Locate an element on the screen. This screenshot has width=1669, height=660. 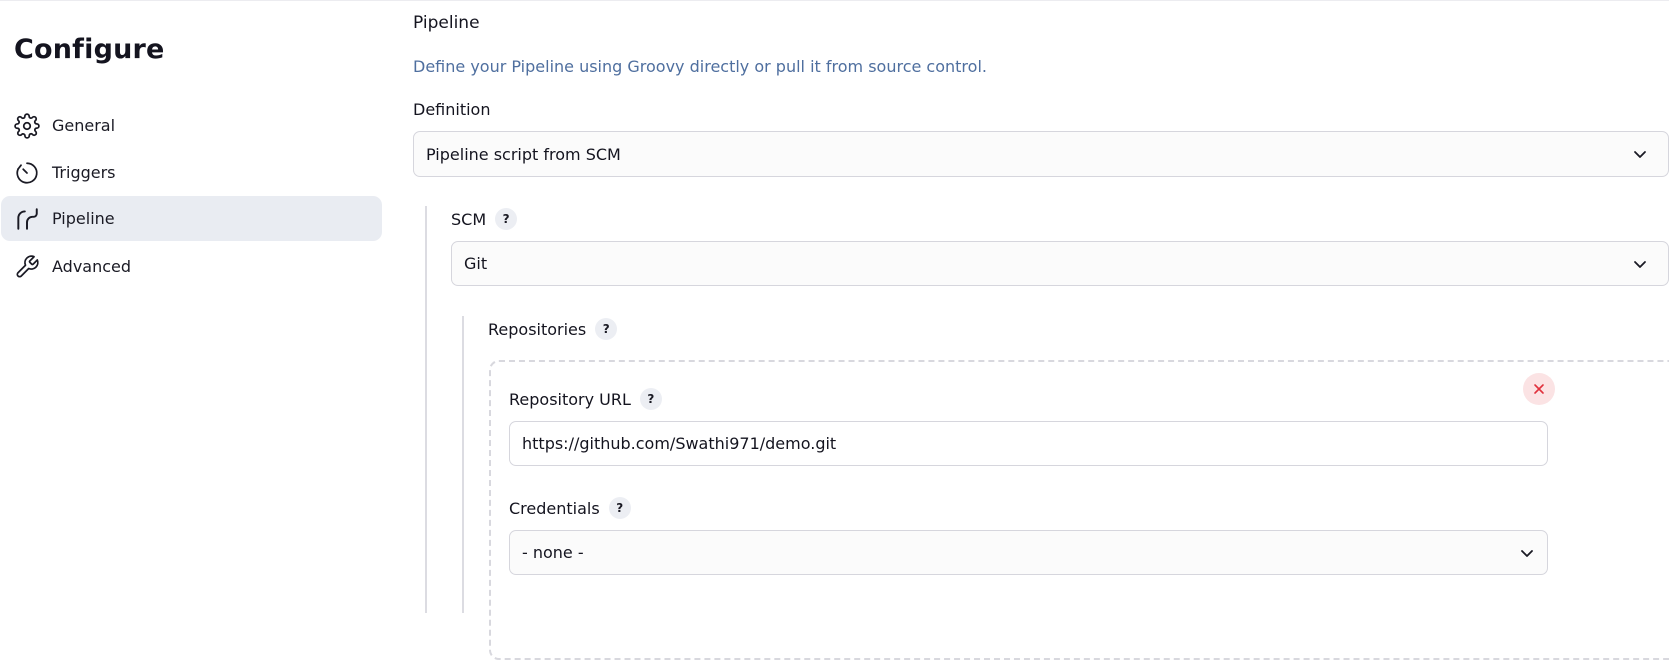
repositories-indent-line is located at coordinates (463, 464).